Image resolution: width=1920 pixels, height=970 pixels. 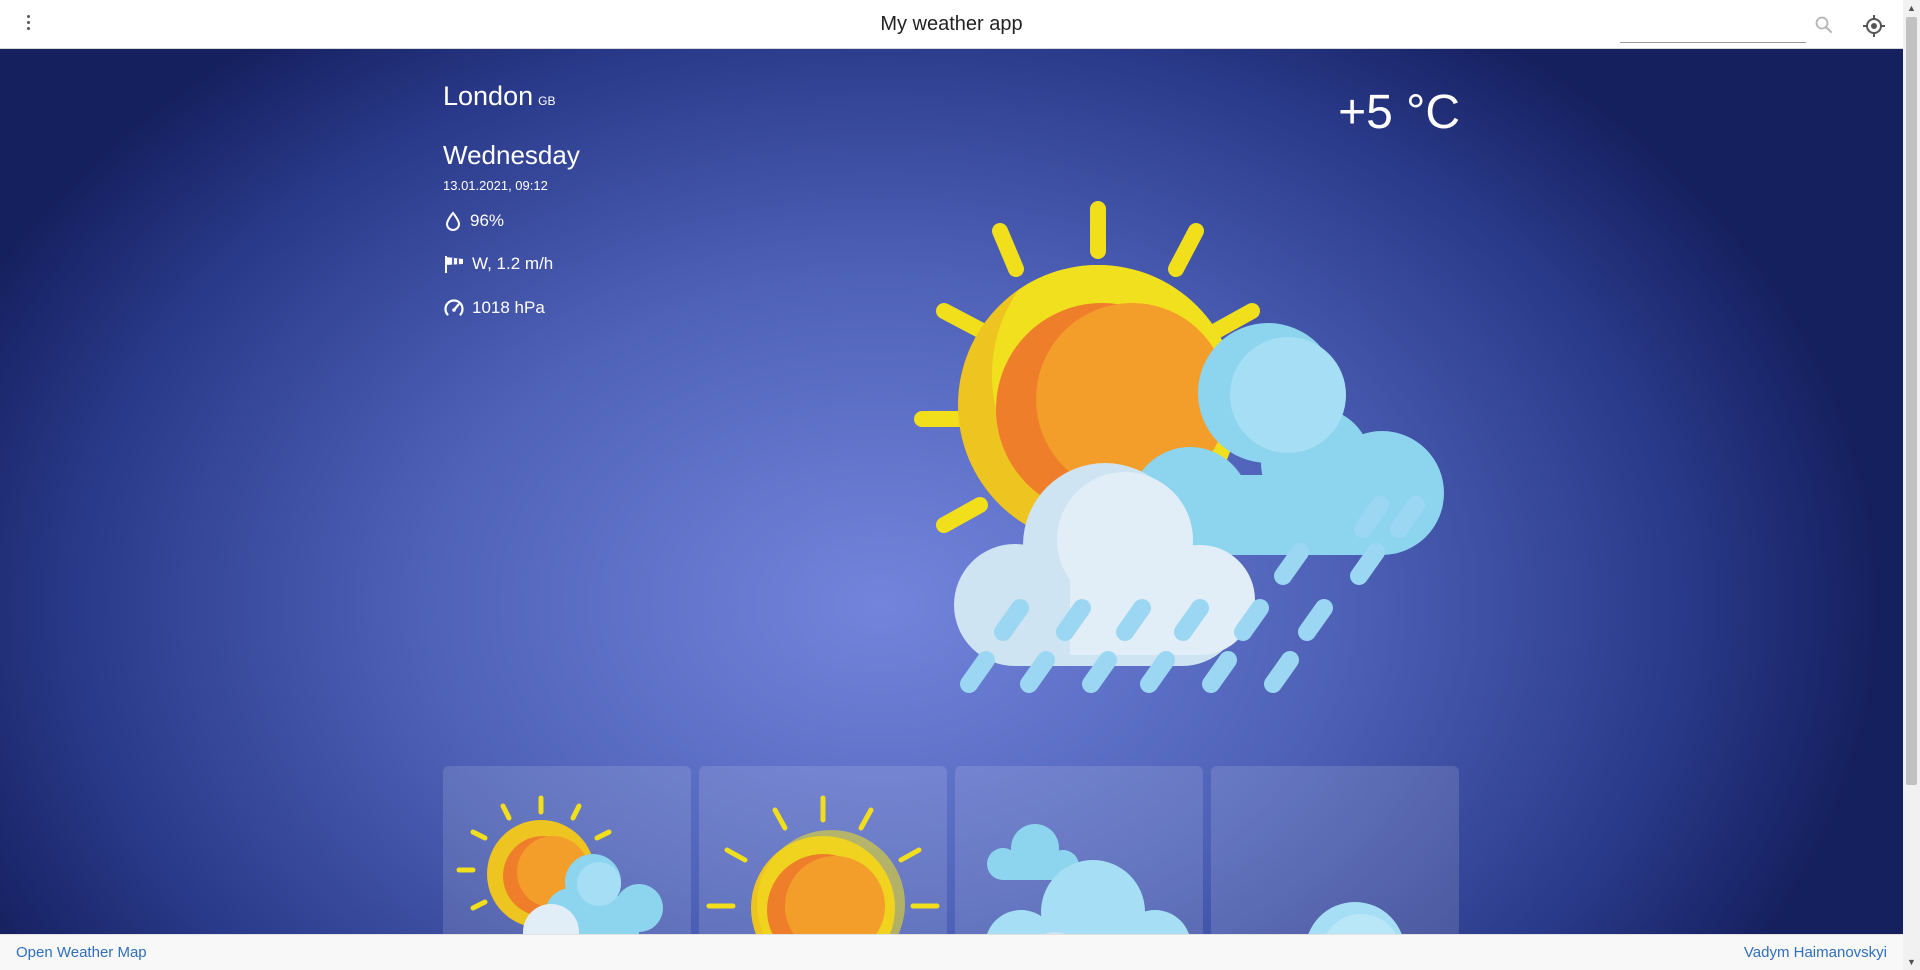 I want to click on vertical-scrollbar: ▲ ▼, so click(x=1911, y=485).